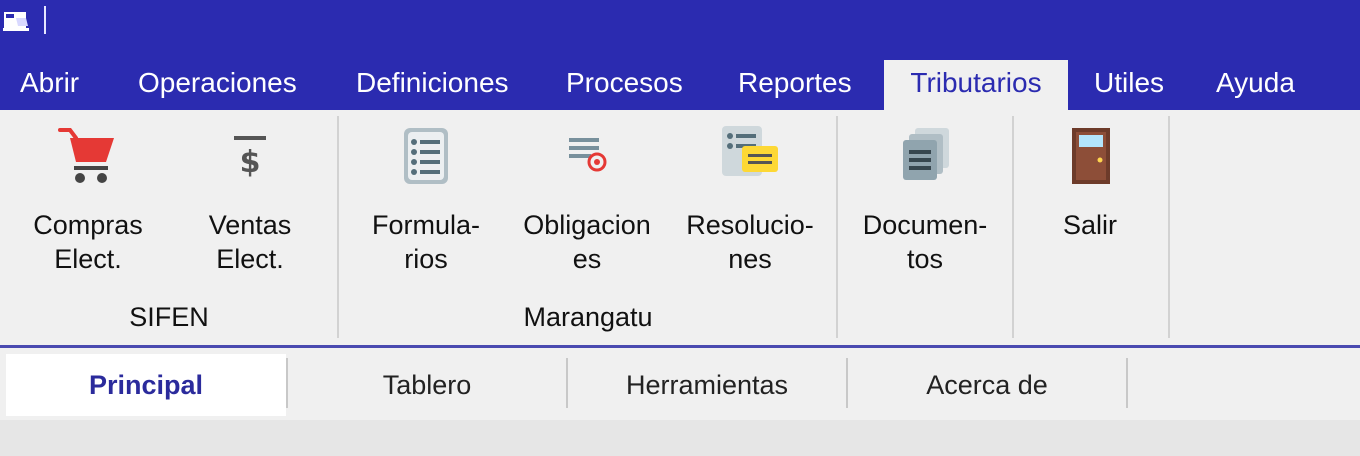  Describe the element at coordinates (169, 317) in the screenshot. I see `group-label-sifen: SIFEN` at that location.